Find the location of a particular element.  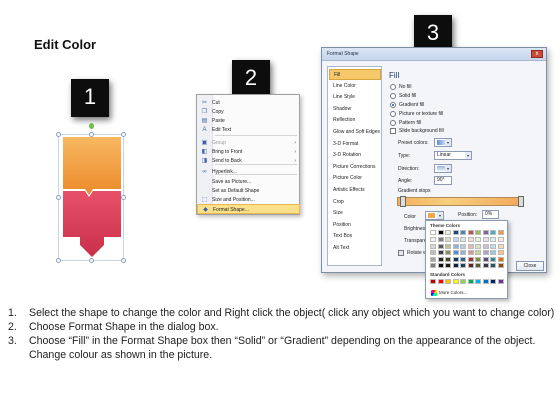

category-item: 3-D Format is located at coordinates (355, 144).